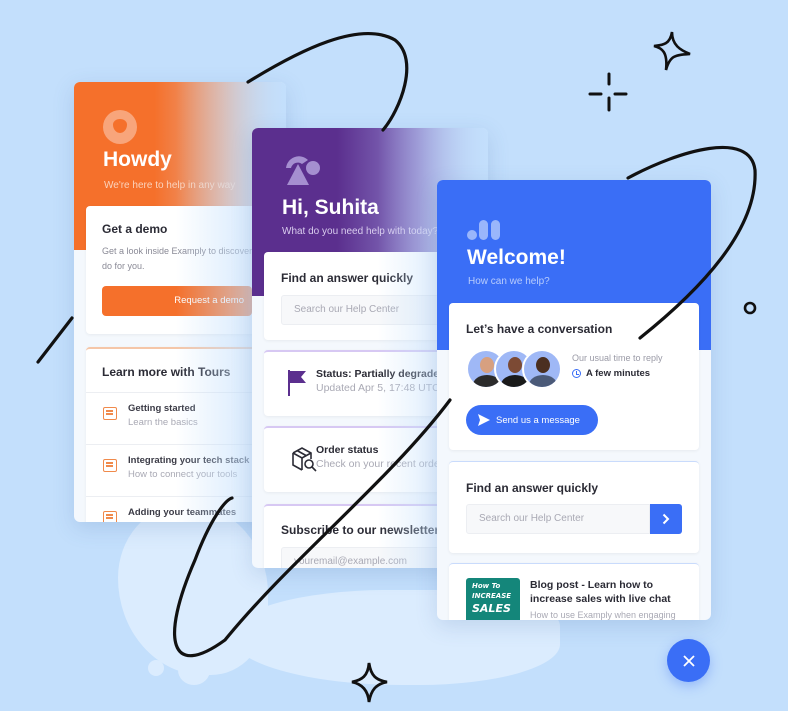 This screenshot has width=788, height=711. What do you see at coordinates (330, 207) in the screenshot?
I see `suhita-title: Hi, Suhita` at bounding box center [330, 207].